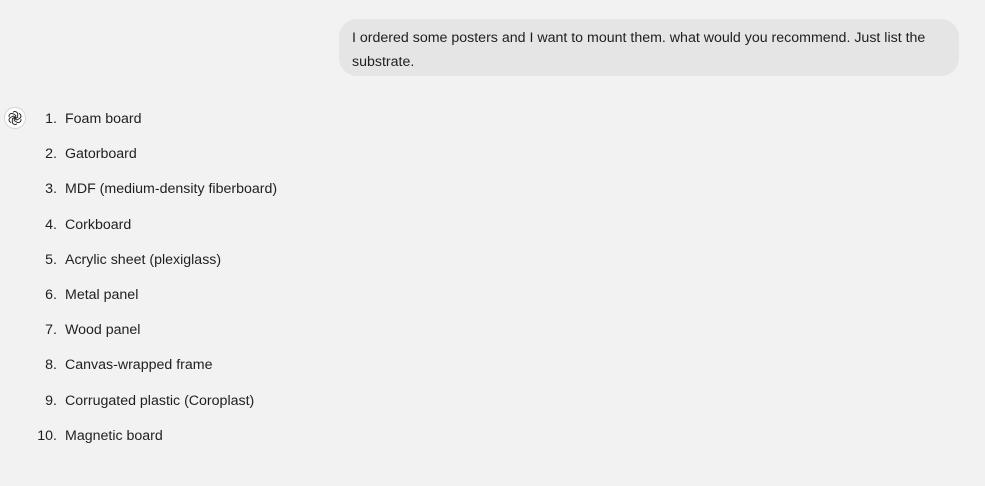 The width and height of the screenshot is (985, 486). Describe the element at coordinates (101, 154) in the screenshot. I see `list-item-text: Gatorboard` at that location.